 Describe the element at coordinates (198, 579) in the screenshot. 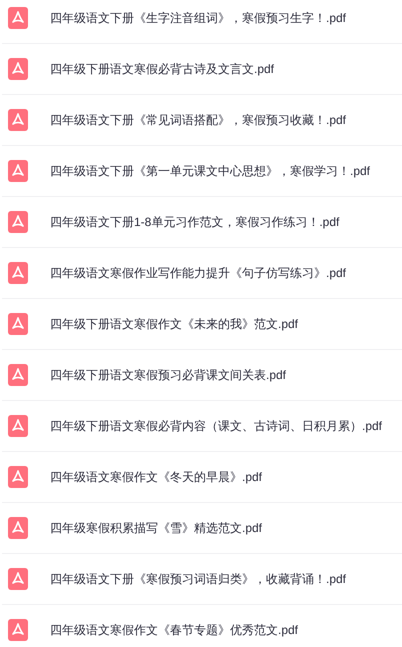

I see `file-name: 四年级语文下册《寒假预习词语归类》，收藏背诵！.pdf` at that location.